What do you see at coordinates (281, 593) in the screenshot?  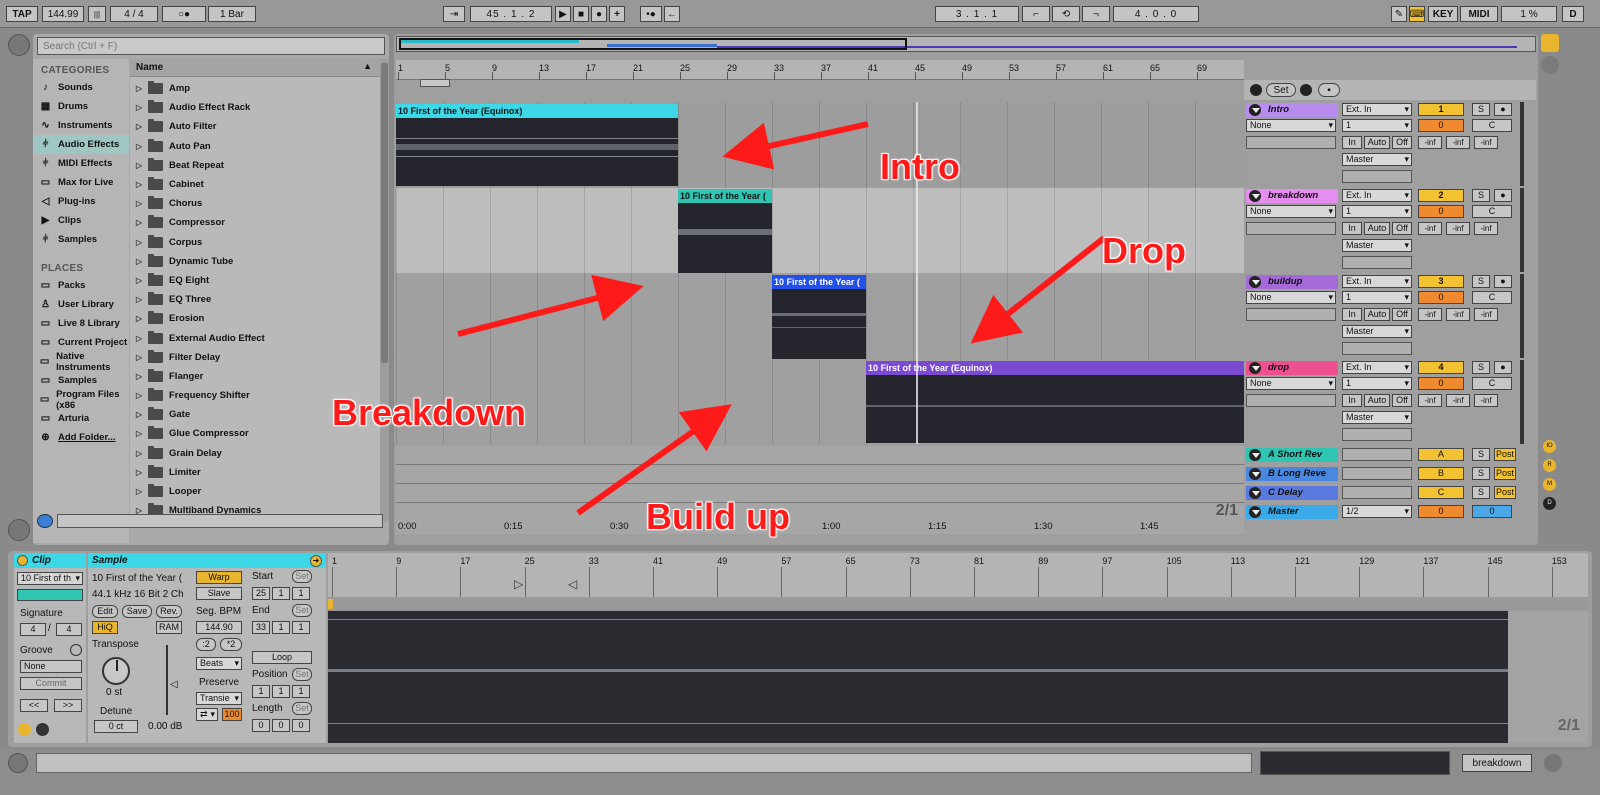 I see `start-field-1: 1` at bounding box center [281, 593].